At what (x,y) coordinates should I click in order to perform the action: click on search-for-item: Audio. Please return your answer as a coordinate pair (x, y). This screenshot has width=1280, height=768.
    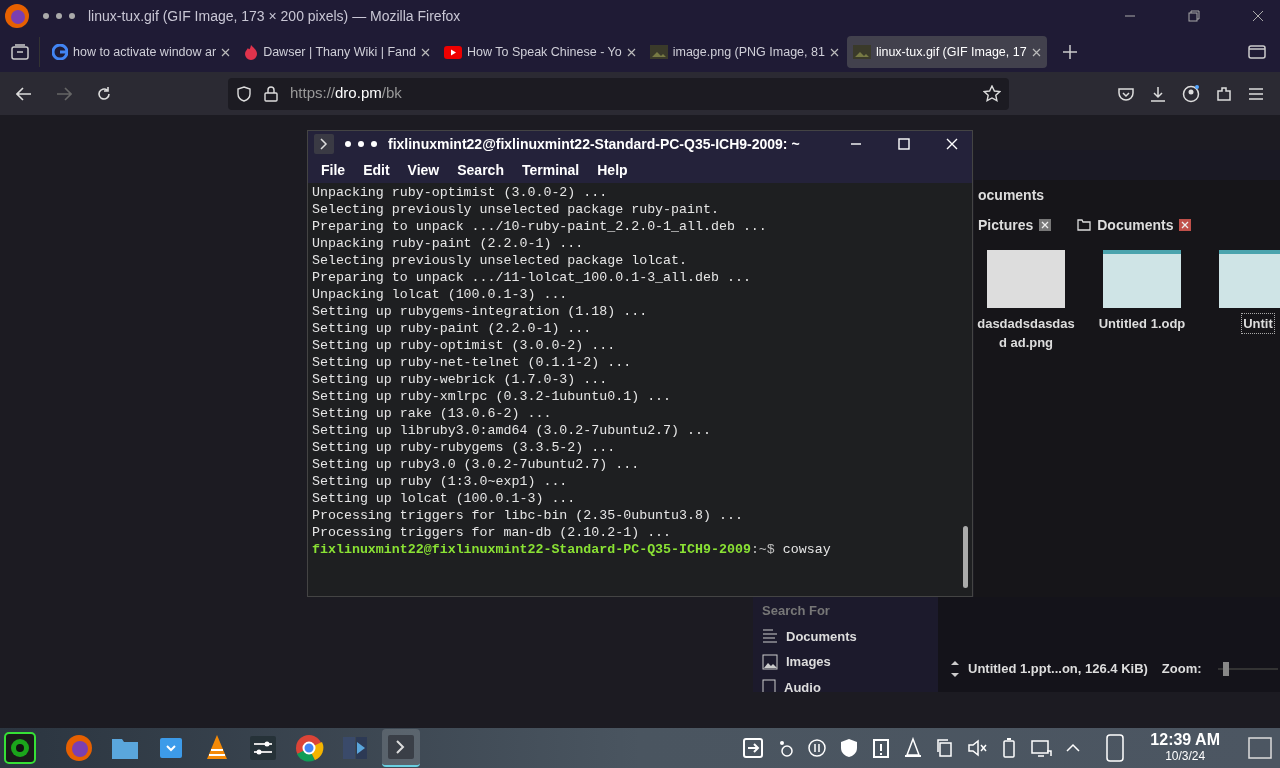
    Looking at the image, I should click on (850, 684).